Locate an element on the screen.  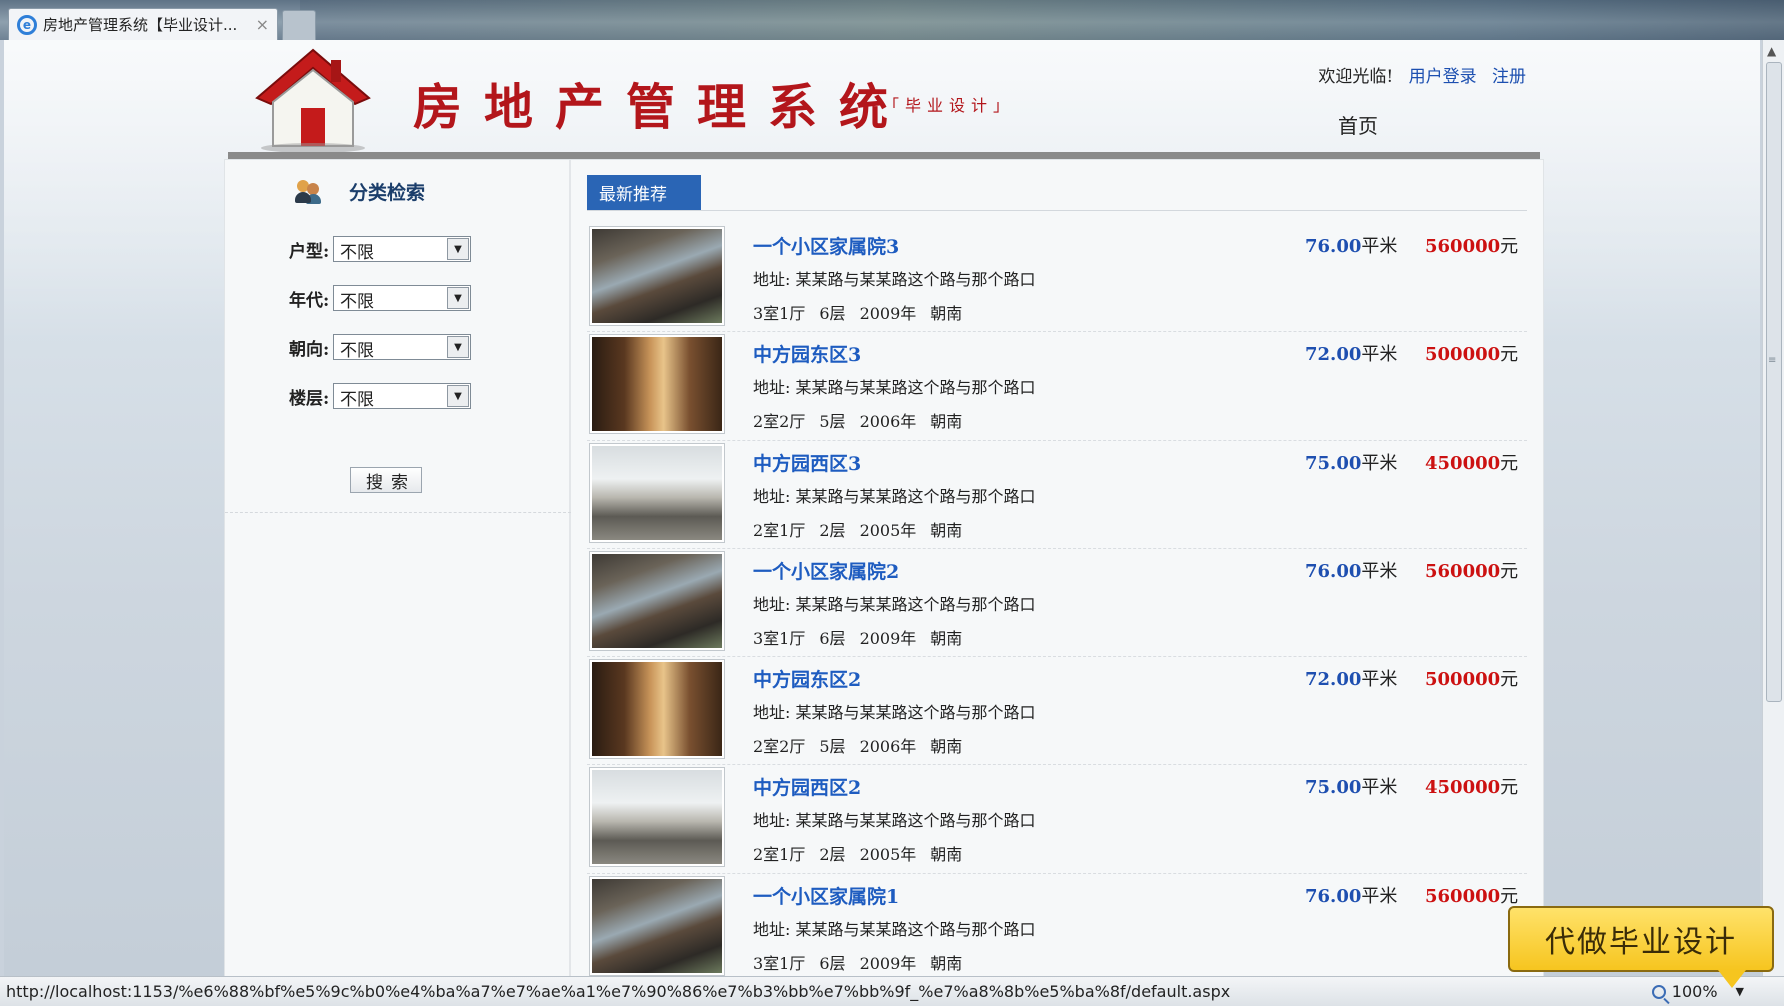
nav-home-link: 首页 is located at coordinates (1358, 124).